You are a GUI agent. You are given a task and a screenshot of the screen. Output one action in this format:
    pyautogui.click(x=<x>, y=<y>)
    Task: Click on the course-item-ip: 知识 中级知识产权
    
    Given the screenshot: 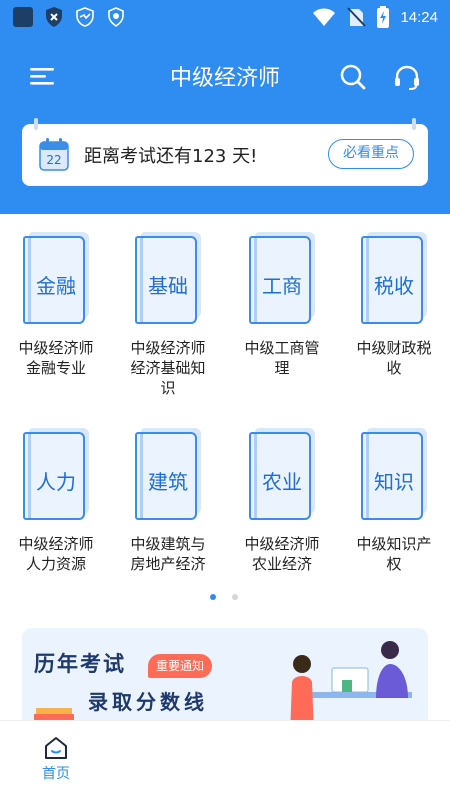 What is the action you would take?
    pyautogui.click(x=394, y=501)
    